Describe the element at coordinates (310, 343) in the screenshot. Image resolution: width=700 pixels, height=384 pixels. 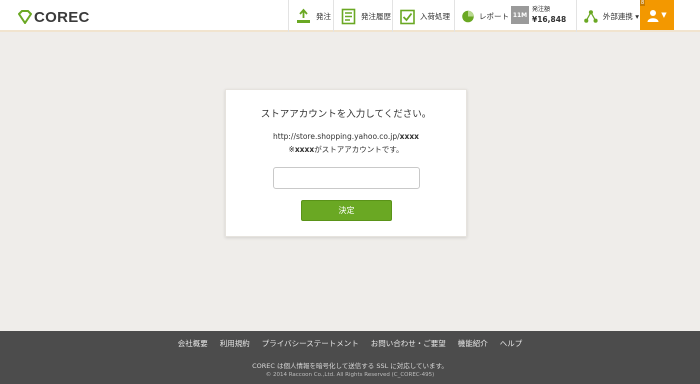
I see `footer-link-privacy: プライバシーステートメント` at that location.